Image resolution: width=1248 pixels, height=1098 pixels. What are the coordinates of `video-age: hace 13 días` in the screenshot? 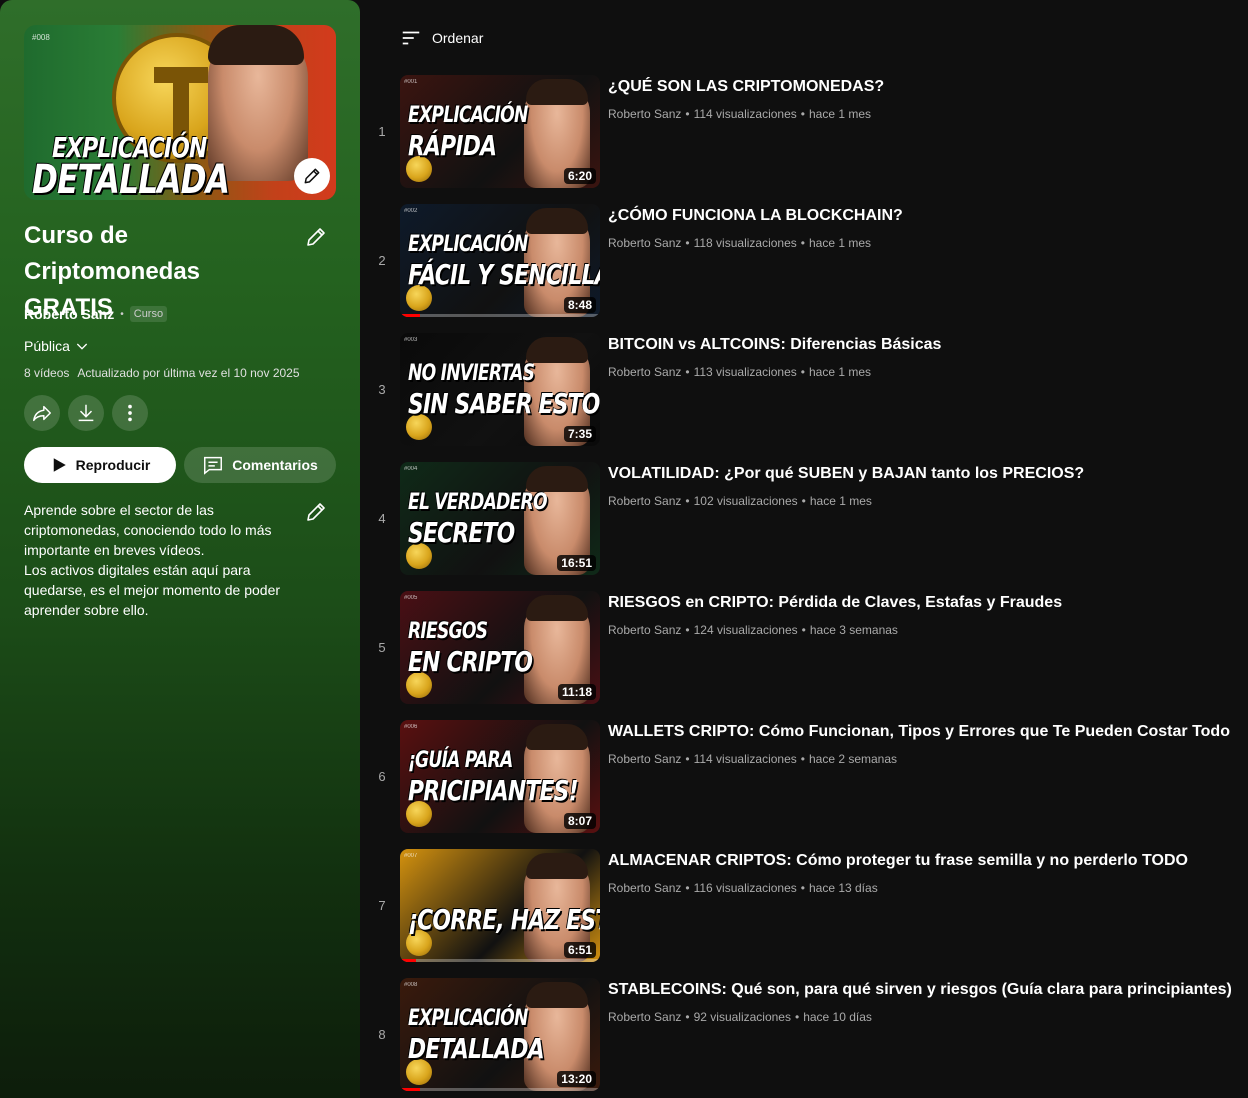 It's located at (843, 888).